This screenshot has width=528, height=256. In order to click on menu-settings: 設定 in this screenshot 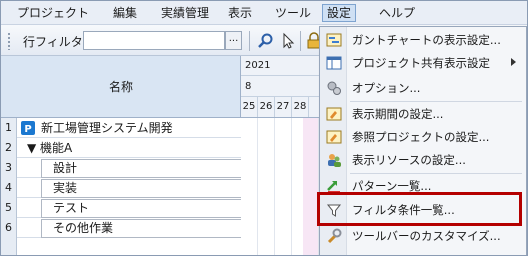, I will do `click(339, 13)`.